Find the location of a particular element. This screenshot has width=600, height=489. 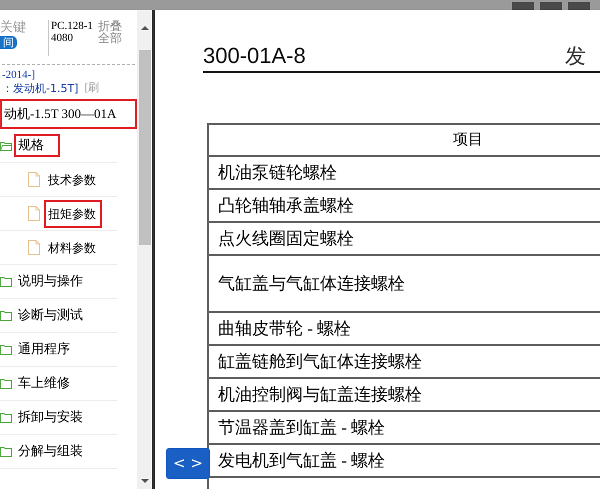

scrollbar is located at coordinates (144, 249).